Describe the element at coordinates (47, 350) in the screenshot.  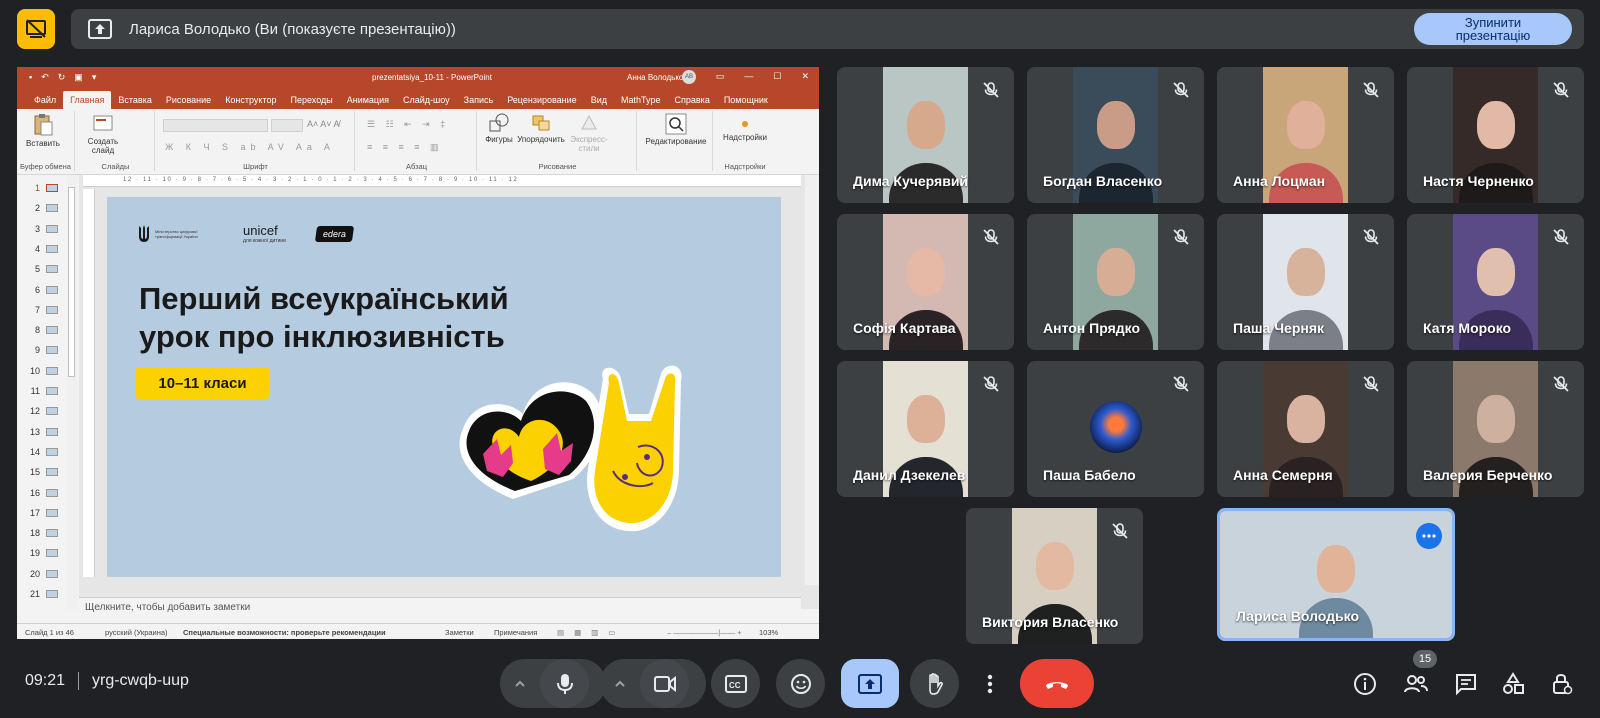
I see `slide-thumbnail: 9` at that location.